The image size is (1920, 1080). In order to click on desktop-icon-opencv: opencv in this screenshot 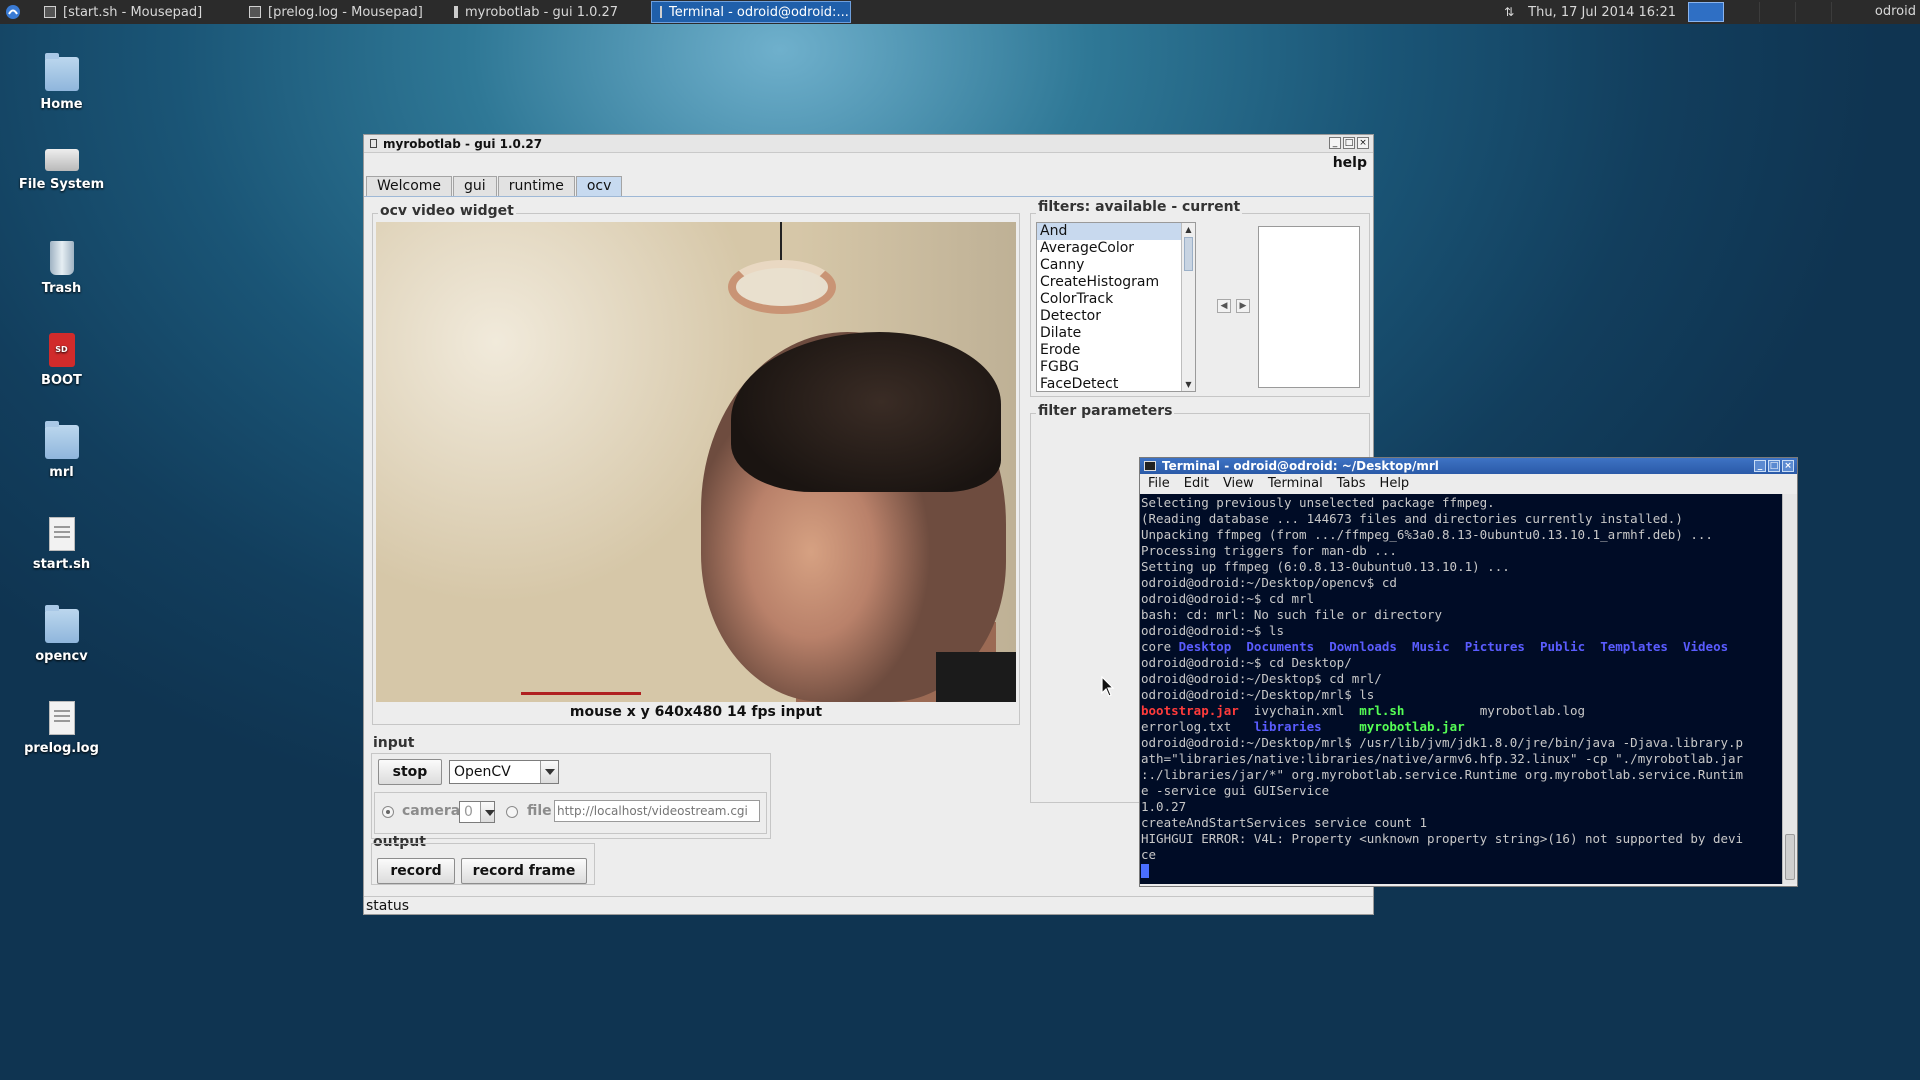, I will do `click(61, 634)`.